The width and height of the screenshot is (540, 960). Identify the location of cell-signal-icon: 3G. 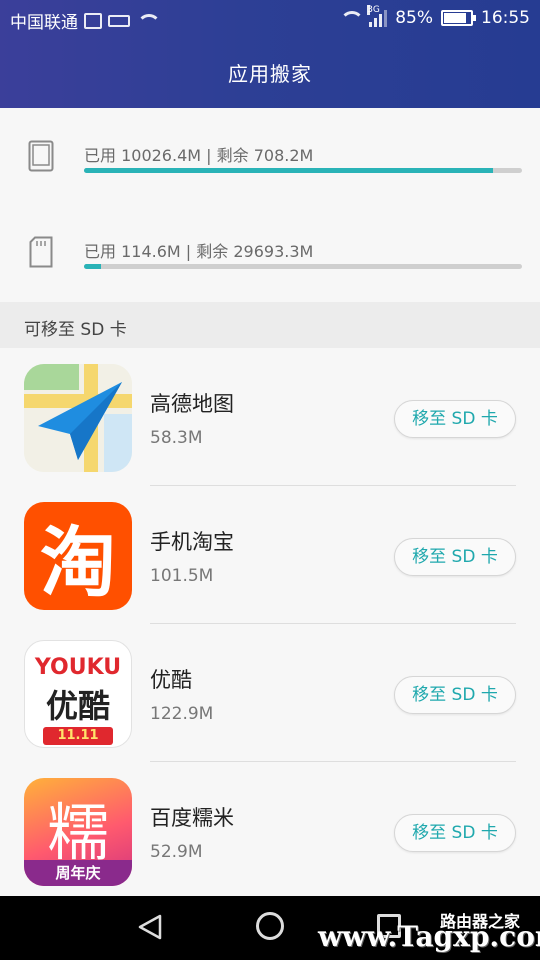
(377, 16).